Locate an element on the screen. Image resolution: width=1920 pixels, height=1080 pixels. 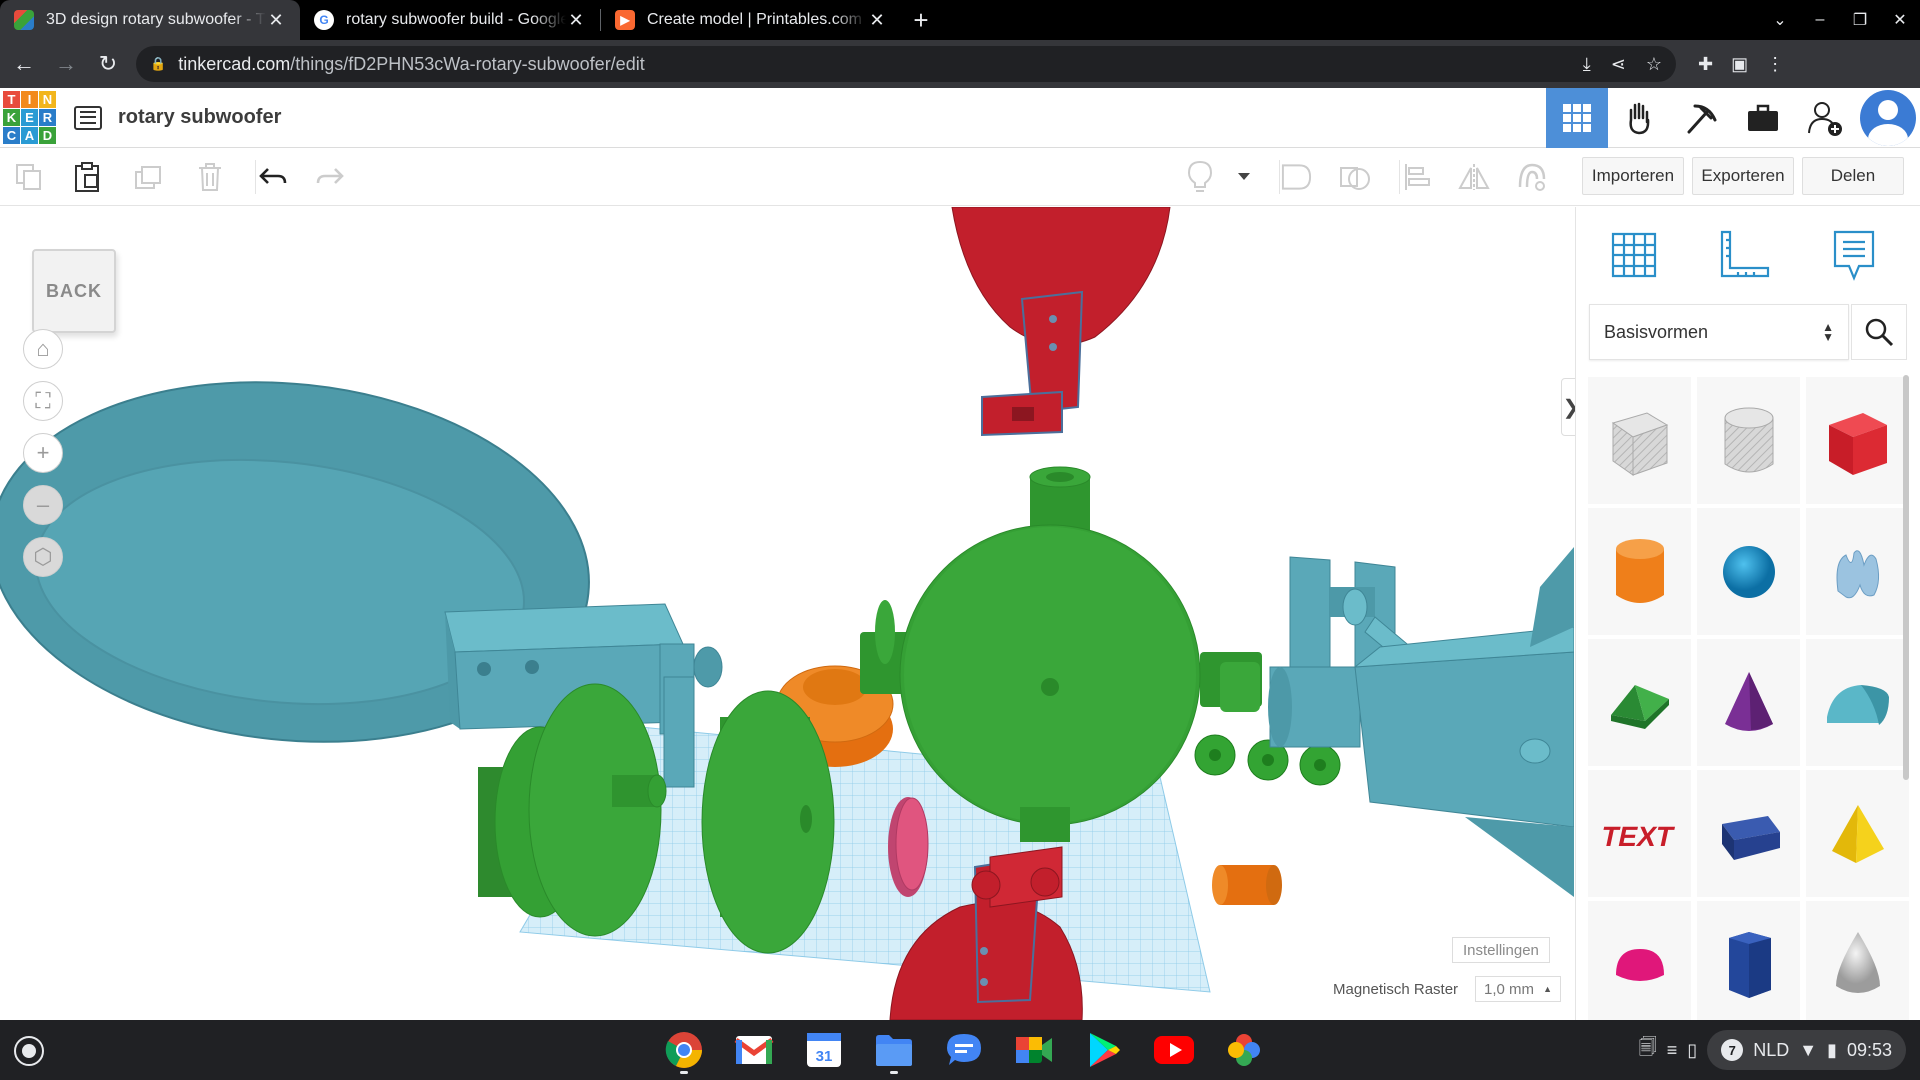
notes-tab is located at coordinates (1854, 255).